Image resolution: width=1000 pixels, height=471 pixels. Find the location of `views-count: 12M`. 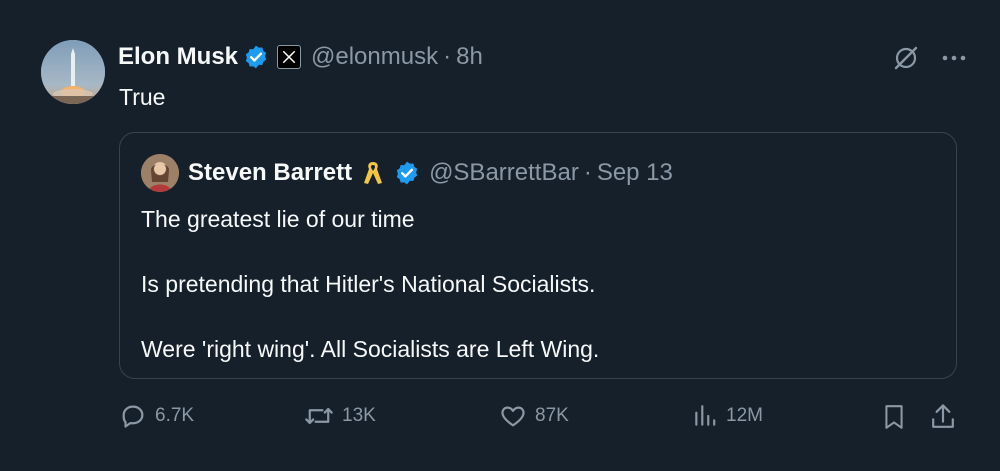

views-count: 12M is located at coordinates (744, 415).